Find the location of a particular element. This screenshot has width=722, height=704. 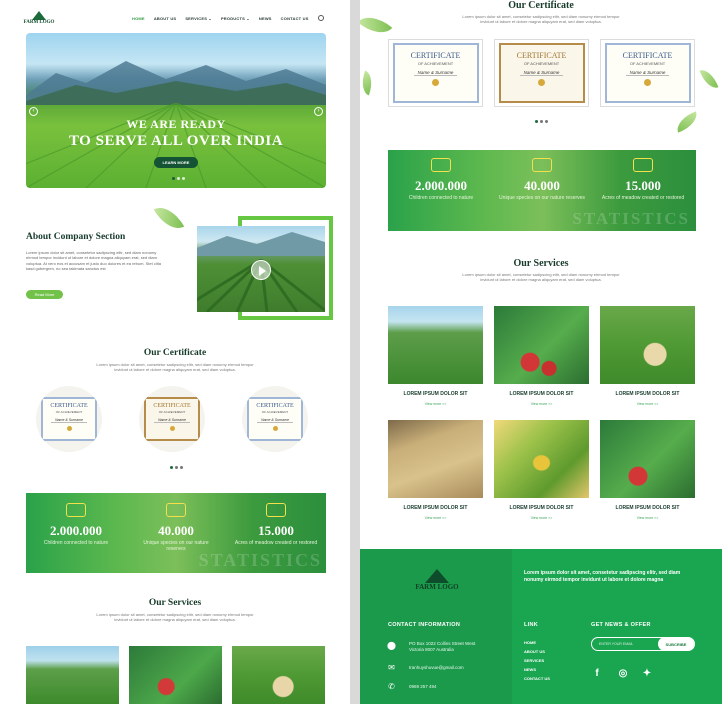

slider-prev-icon: ‹ is located at coordinates (33, 111).